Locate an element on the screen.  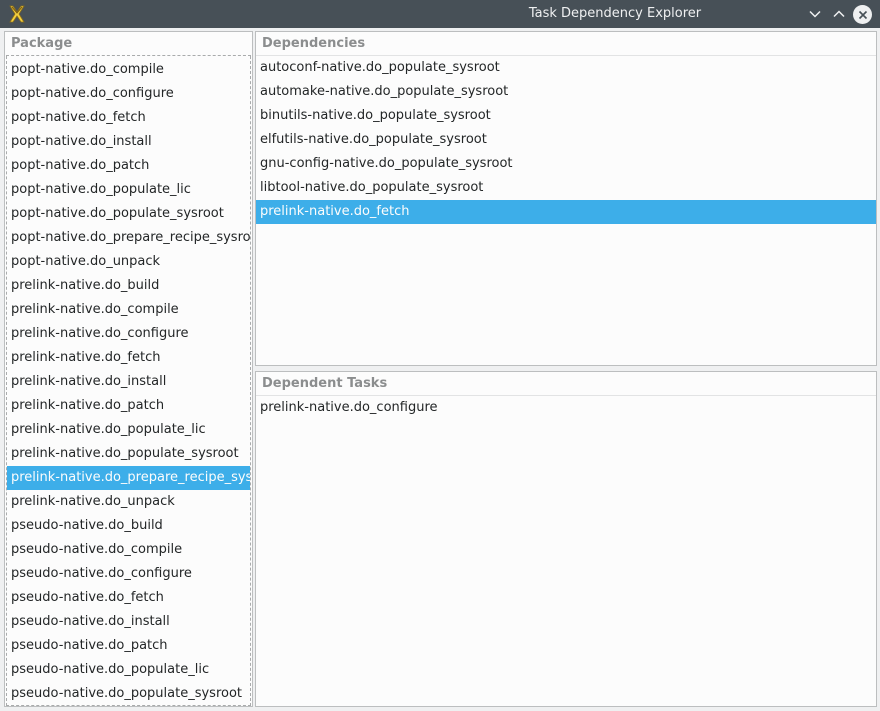
package-list-item: prelink-native.do_configure is located at coordinates (128, 334).